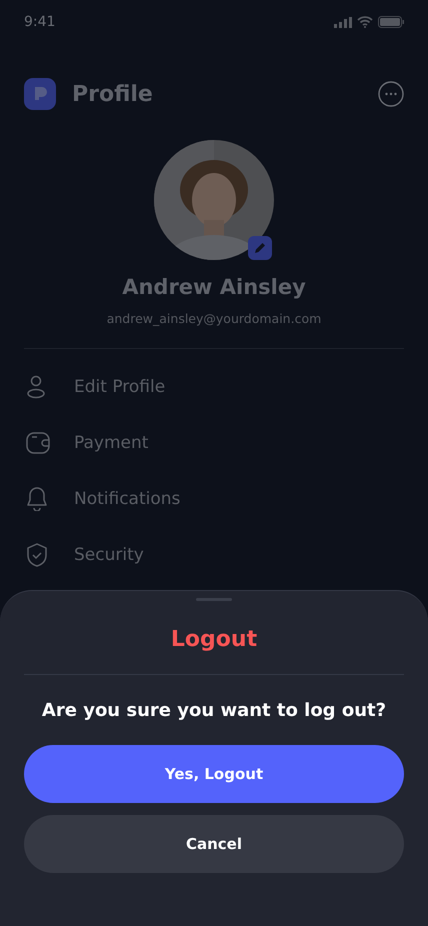 Image resolution: width=428 pixels, height=926 pixels. Describe the element at coordinates (214, 318) in the screenshot. I see `user-email: andrew_ainsley@yourdomain.com` at that location.